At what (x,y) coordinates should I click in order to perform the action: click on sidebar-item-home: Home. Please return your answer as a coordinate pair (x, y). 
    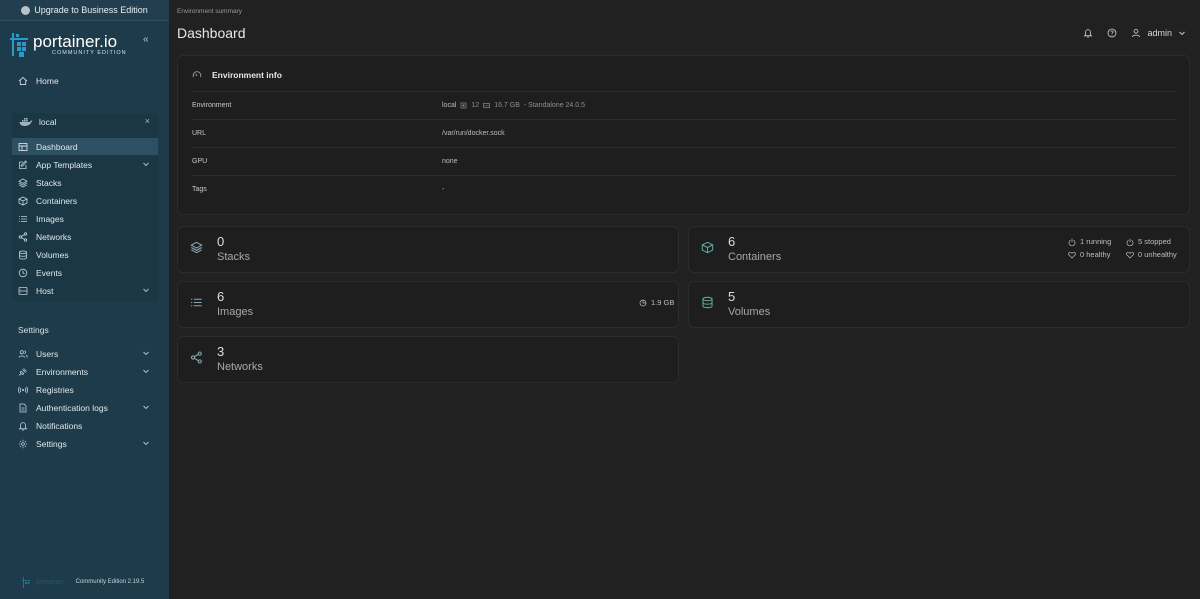
    Looking at the image, I should click on (85, 80).